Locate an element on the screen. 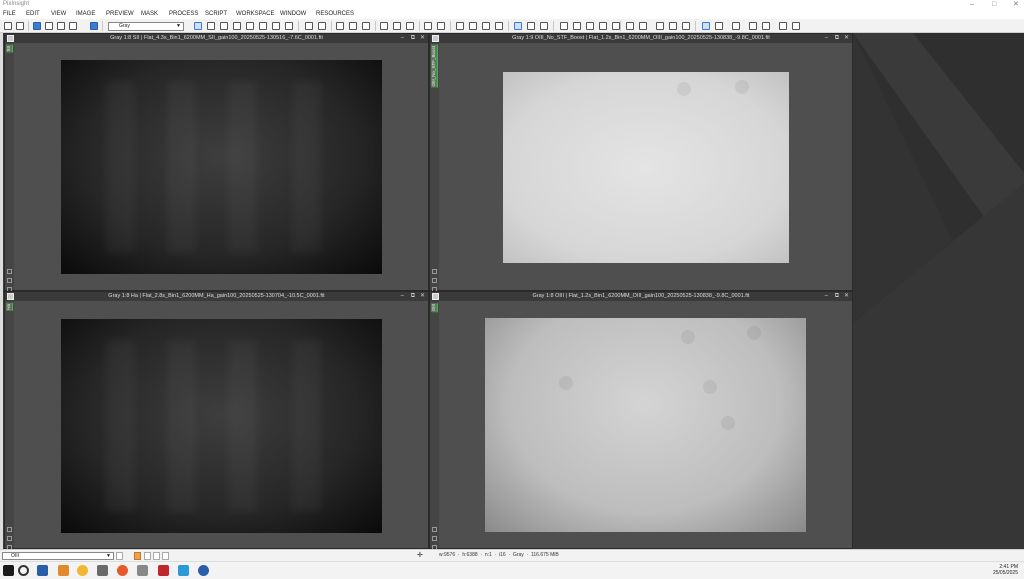 Image resolution: width=1024 pixels, height=579 pixels. script-editor-icon is located at coordinates (766, 26).